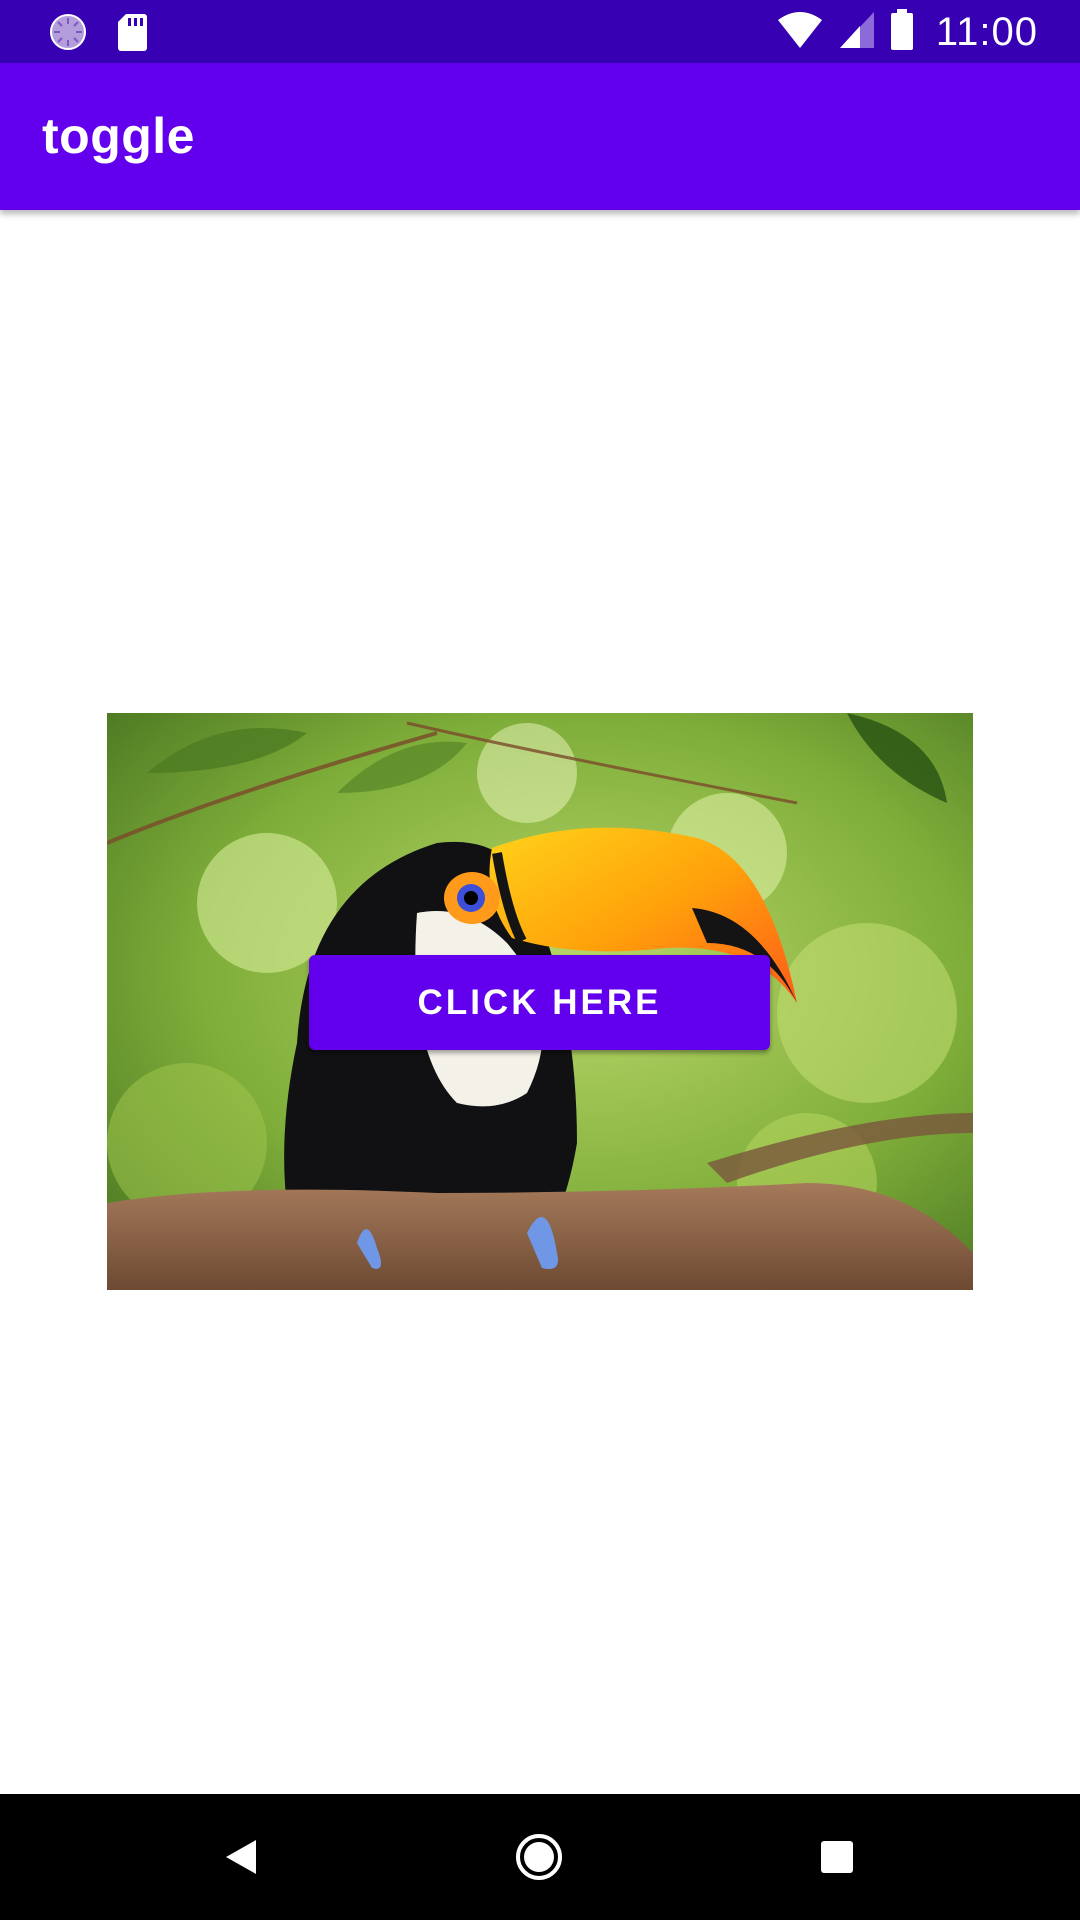  I want to click on navigation-bar, so click(540, 1857).